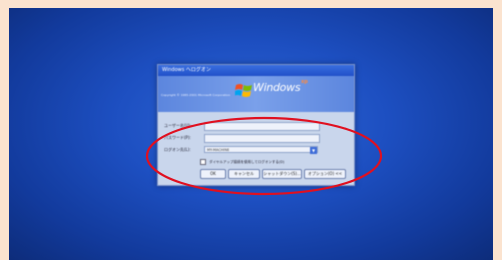 This screenshot has height=260, width=502. Describe the element at coordinates (244, 174) in the screenshot. I see `cancel-button: キャンセル` at that location.